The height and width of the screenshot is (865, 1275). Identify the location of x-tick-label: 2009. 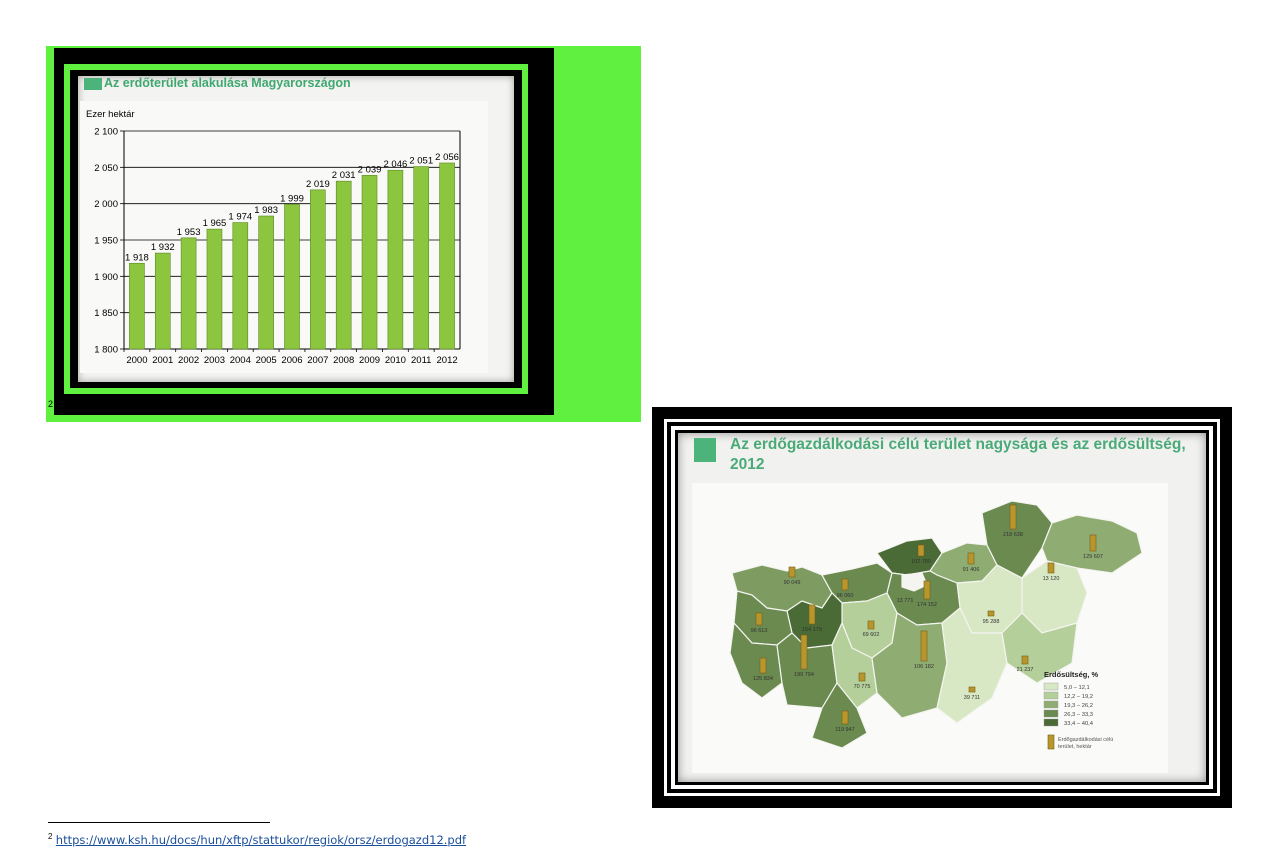
(369, 360).